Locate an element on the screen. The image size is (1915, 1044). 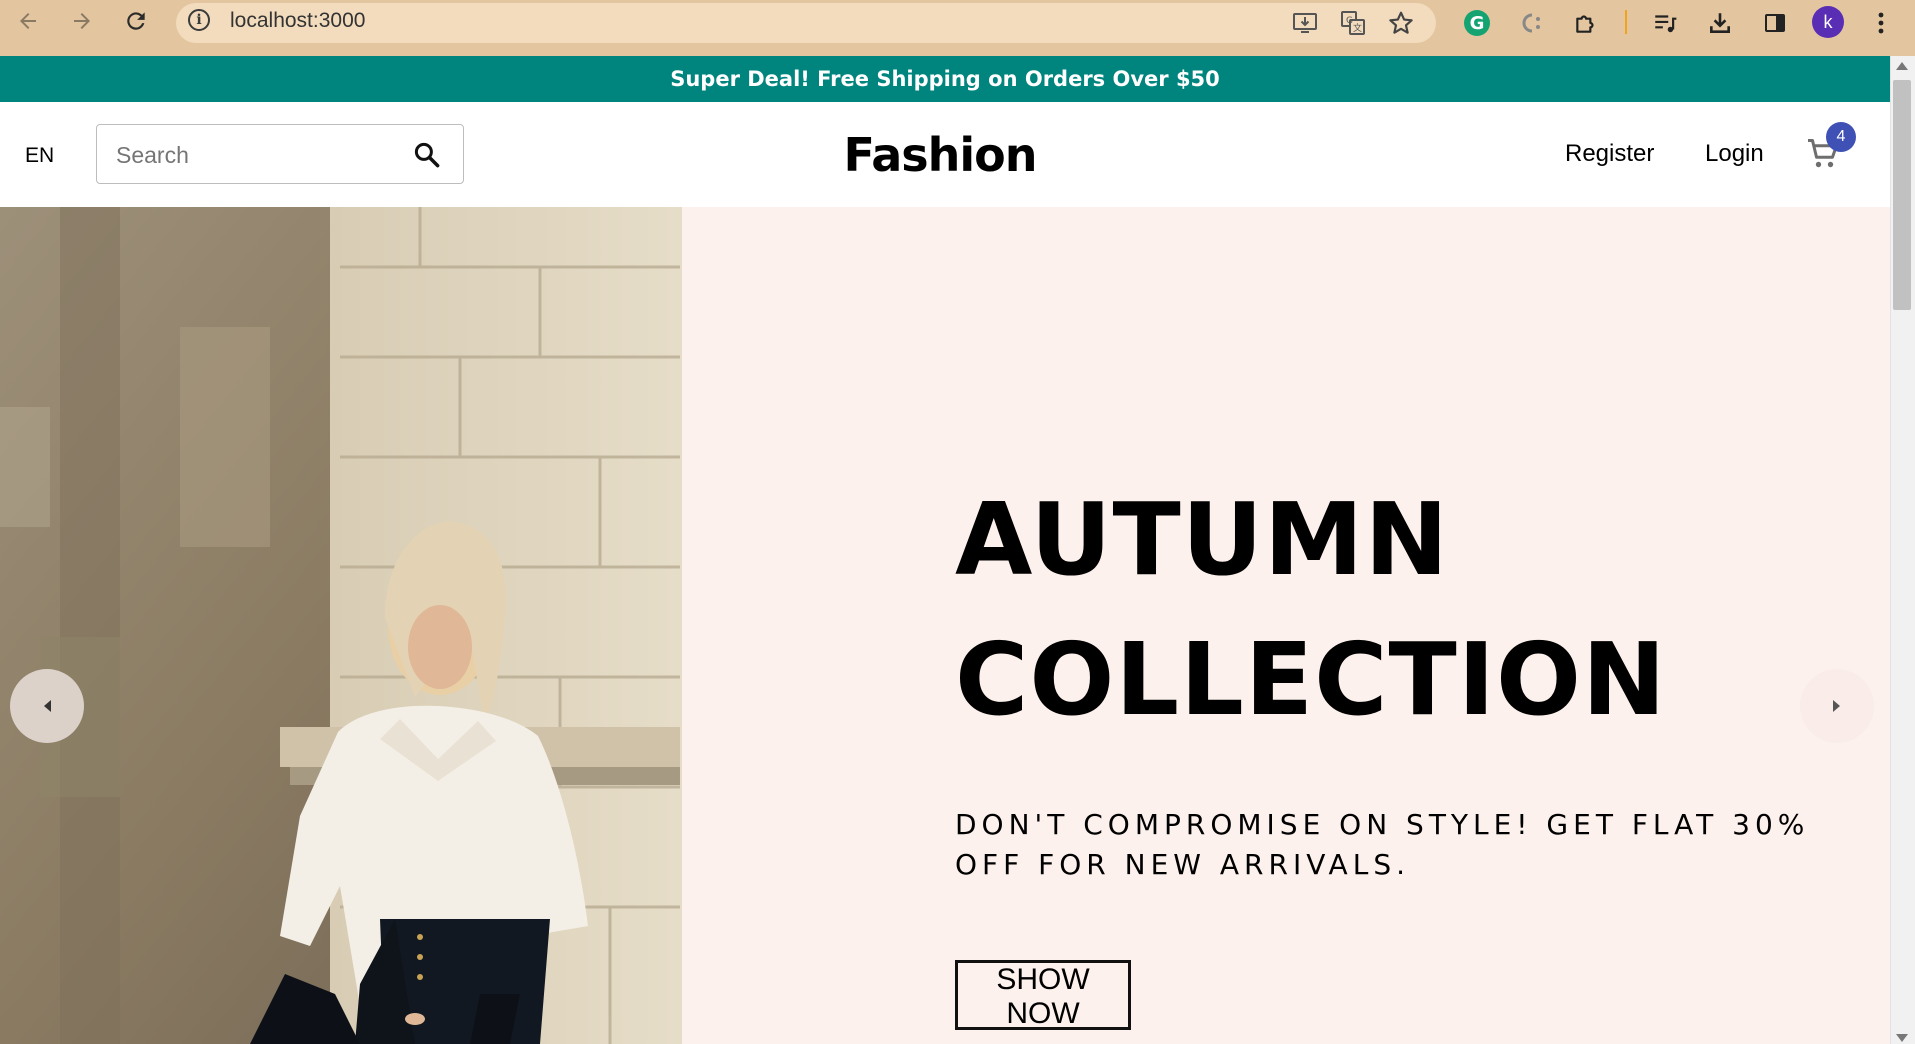
show-now-button: SHOW NOW is located at coordinates (1043, 995).